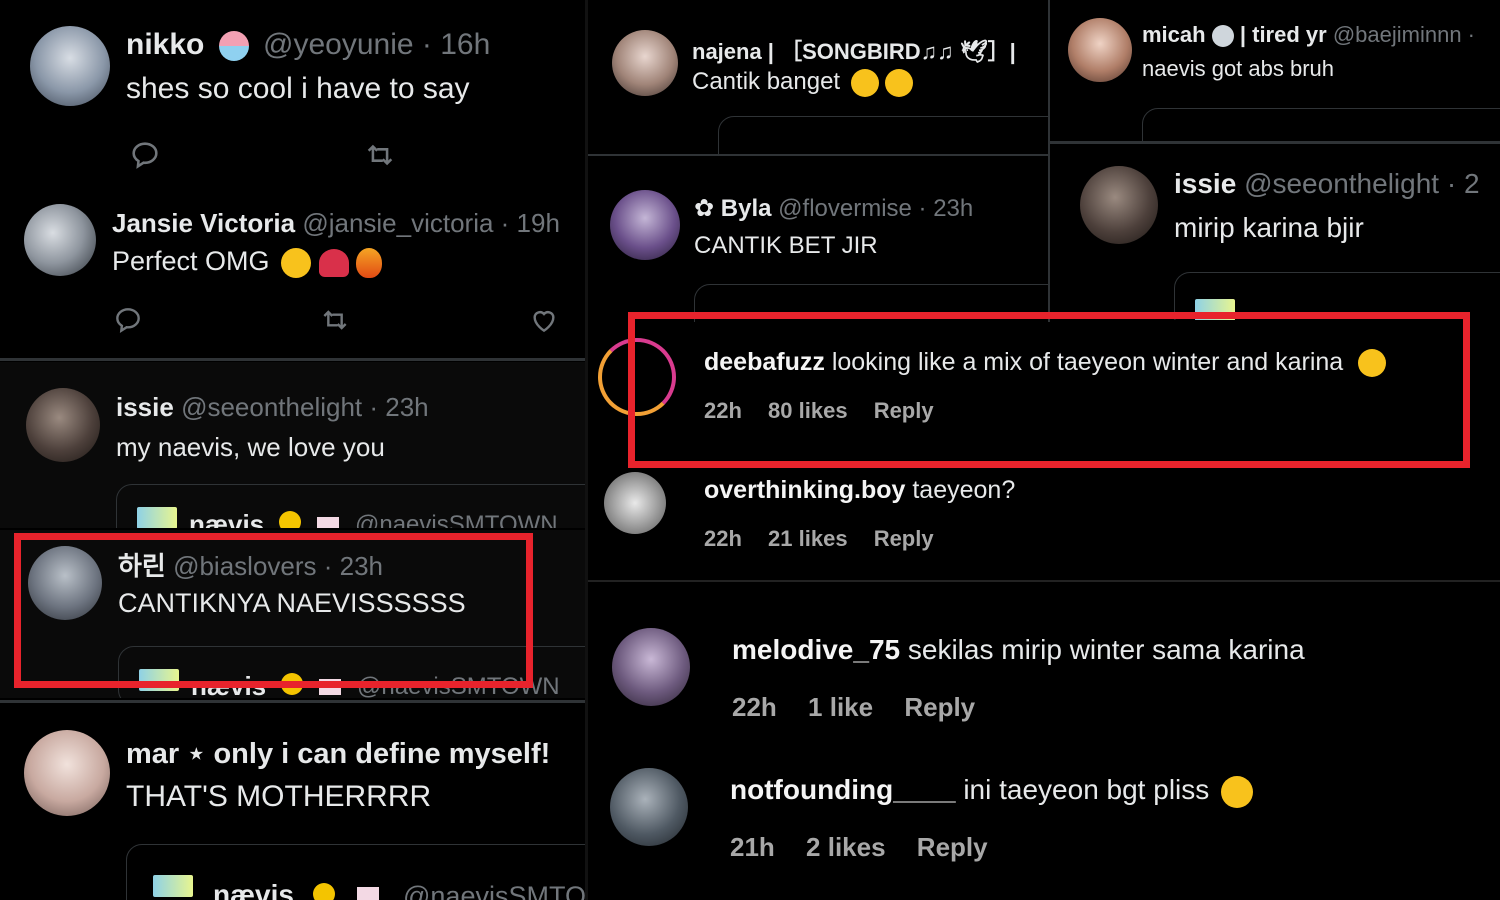 Image resolution: width=1500 pixels, height=900 pixels. What do you see at coordinates (1283, 34) in the screenshot?
I see `author-name-suffix: | tired yr` at bounding box center [1283, 34].